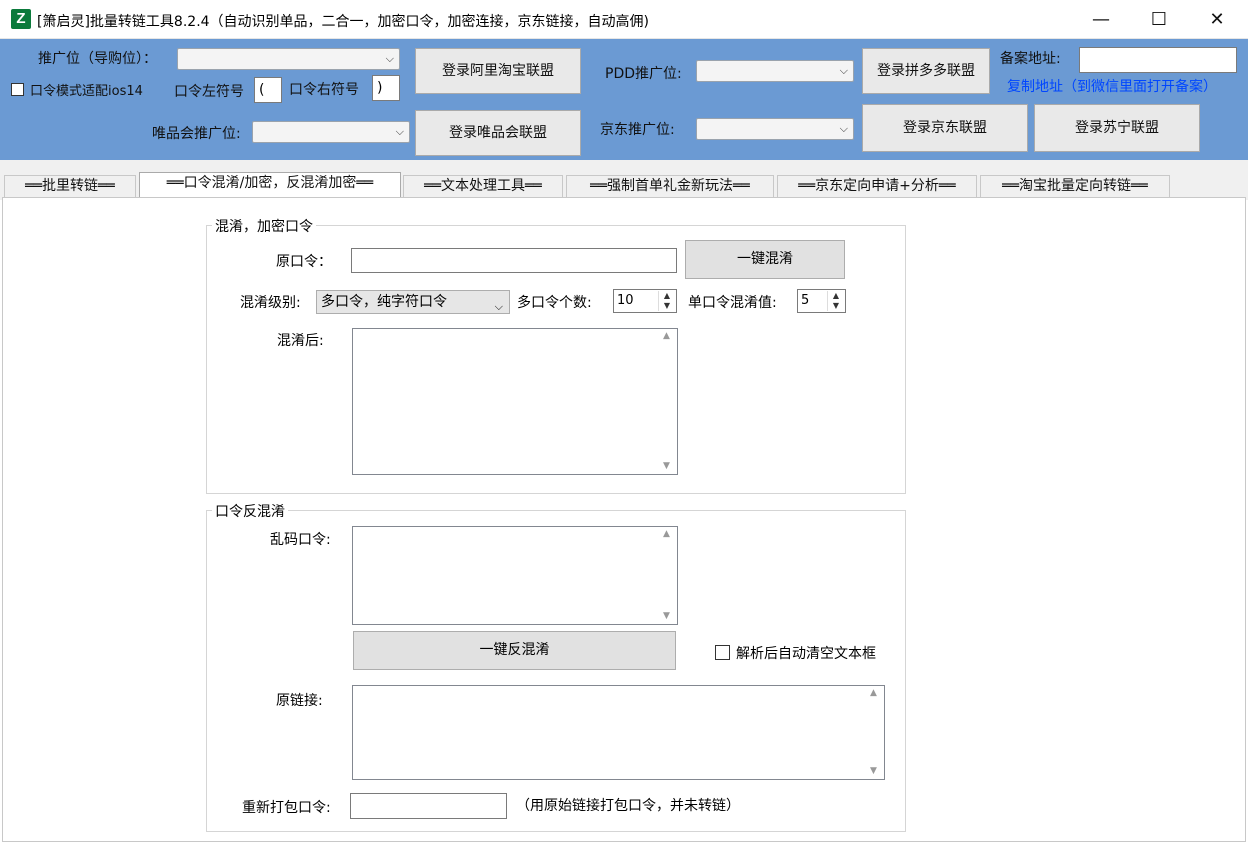  What do you see at coordinates (618, 732) in the screenshot?
I see `original-link-textarea: ▲ ▼` at bounding box center [618, 732].